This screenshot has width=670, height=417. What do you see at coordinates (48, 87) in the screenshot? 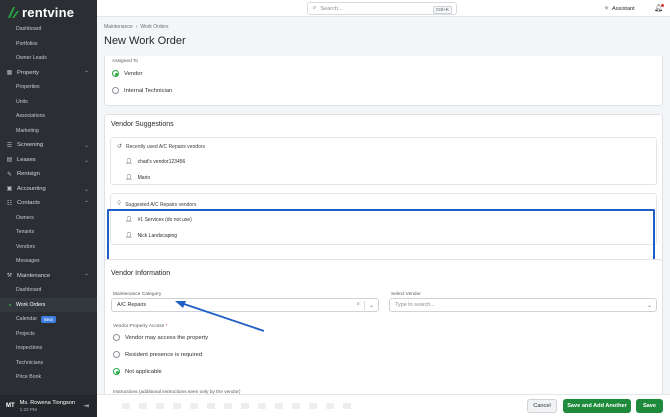
I see `sidebar-item-properties: Properties` at bounding box center [48, 87].